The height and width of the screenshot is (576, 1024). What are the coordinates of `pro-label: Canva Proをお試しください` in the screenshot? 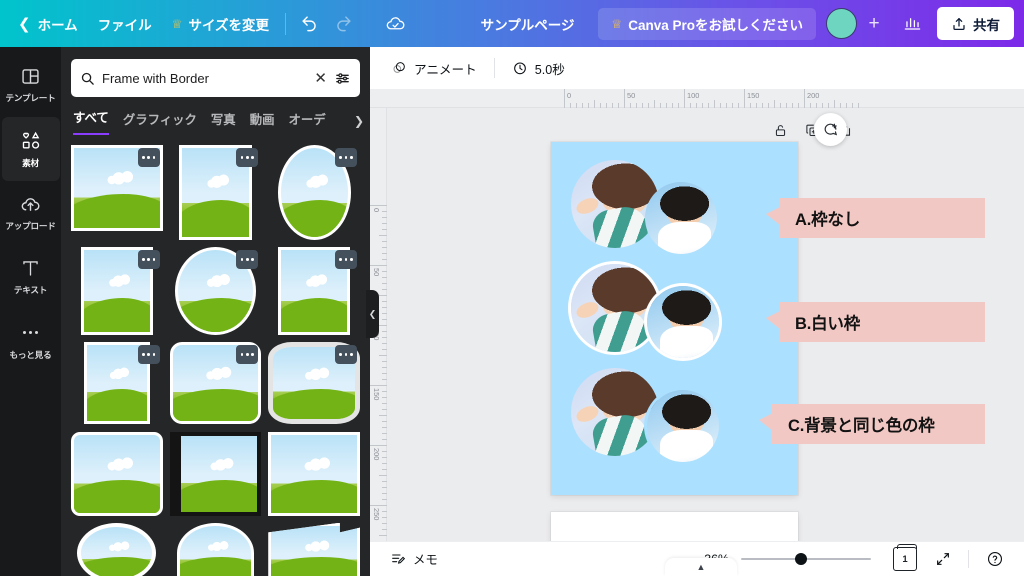 It's located at (715, 25).